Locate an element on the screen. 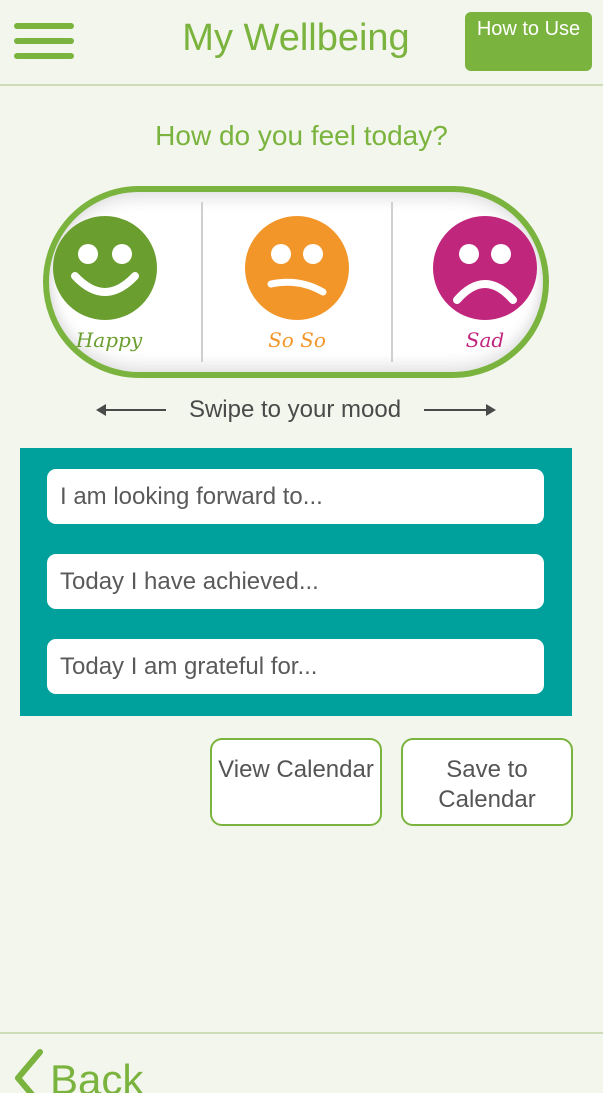  mood-label-so-so: So So is located at coordinates (297, 340).